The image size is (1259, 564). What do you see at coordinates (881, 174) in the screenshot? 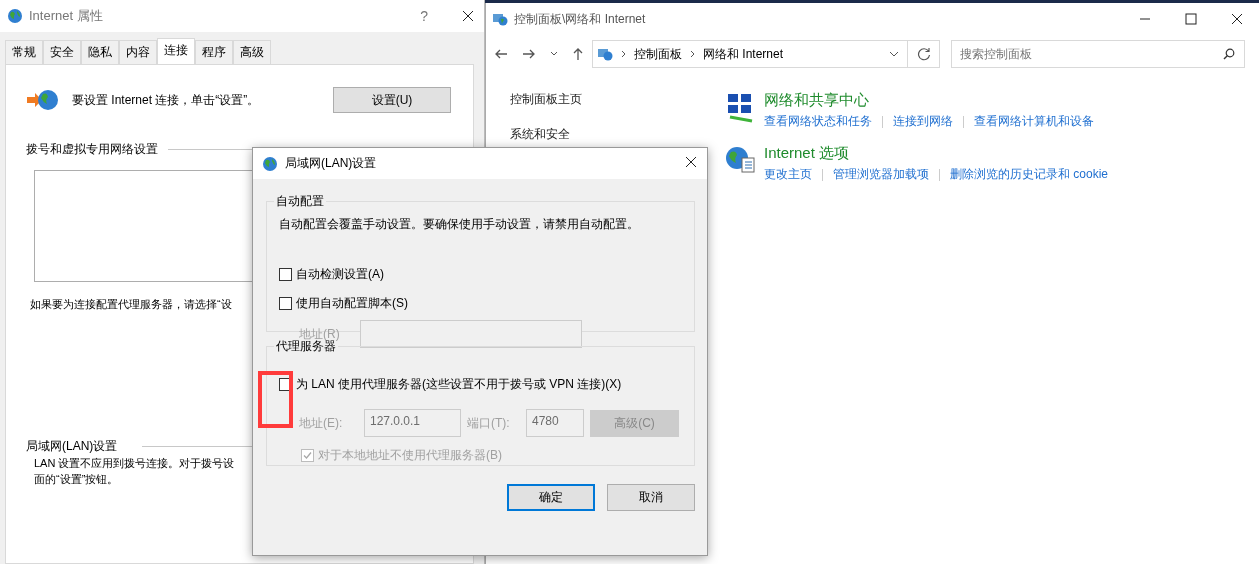
I see `task-link: 管理浏览器加载项` at bounding box center [881, 174].